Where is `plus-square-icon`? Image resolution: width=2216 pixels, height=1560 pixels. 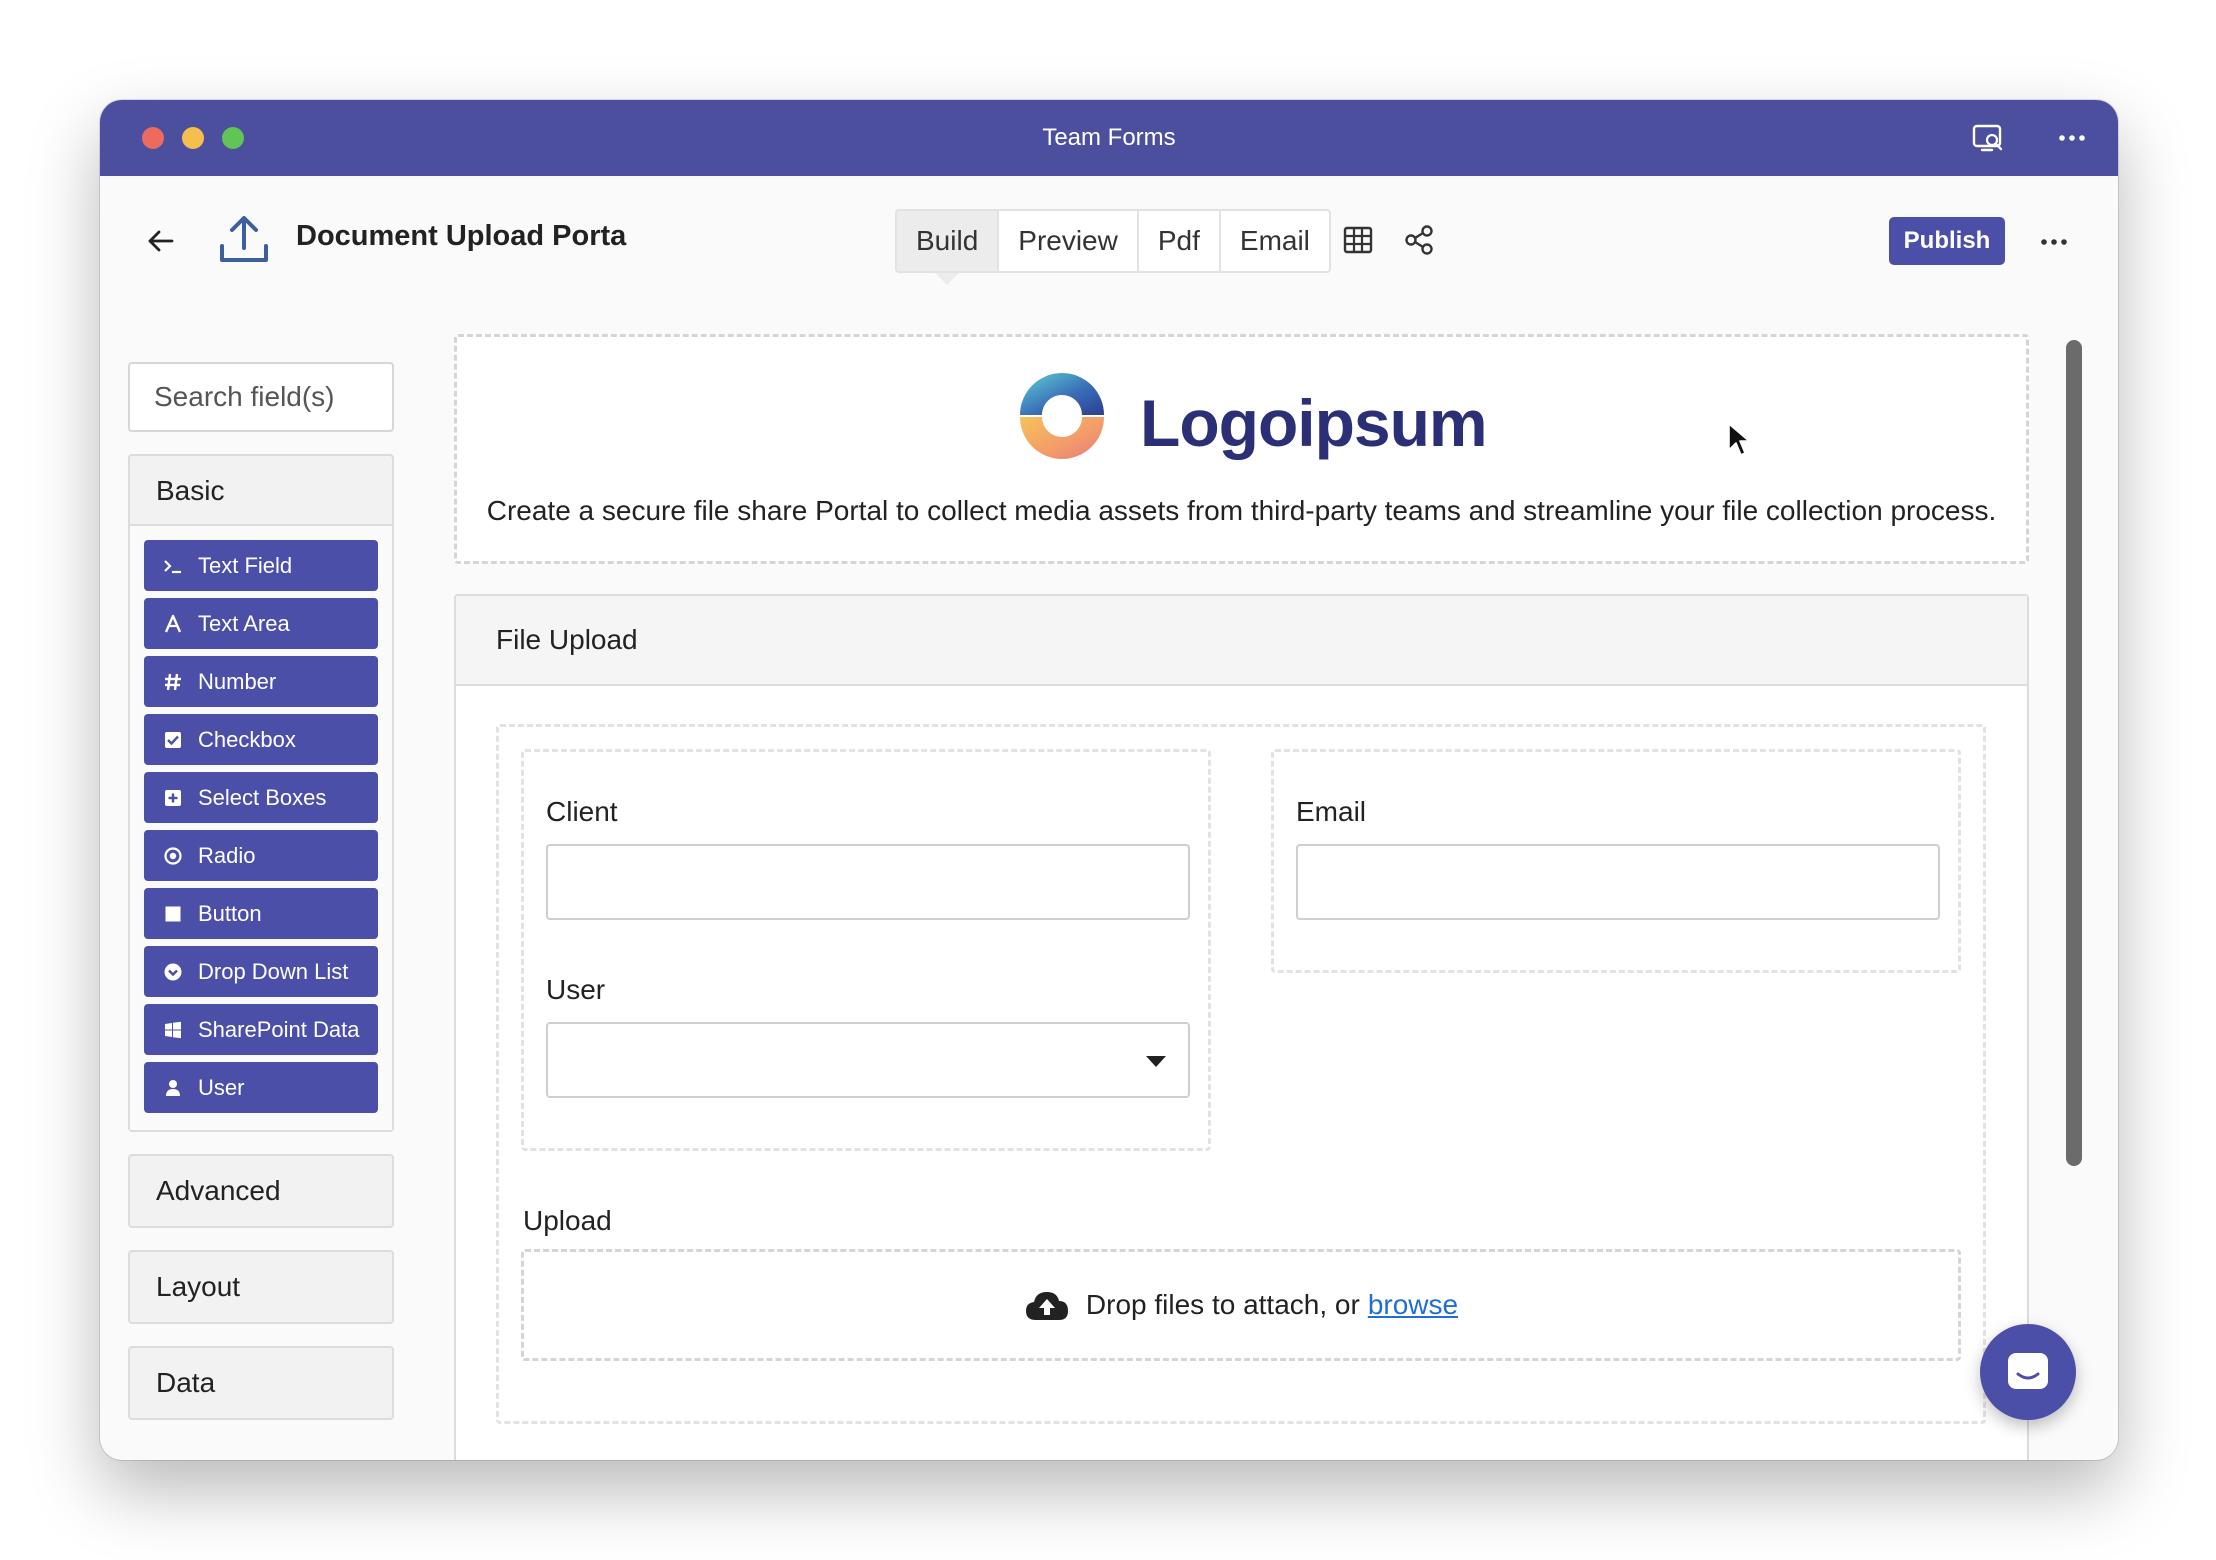 plus-square-icon is located at coordinates (173, 798).